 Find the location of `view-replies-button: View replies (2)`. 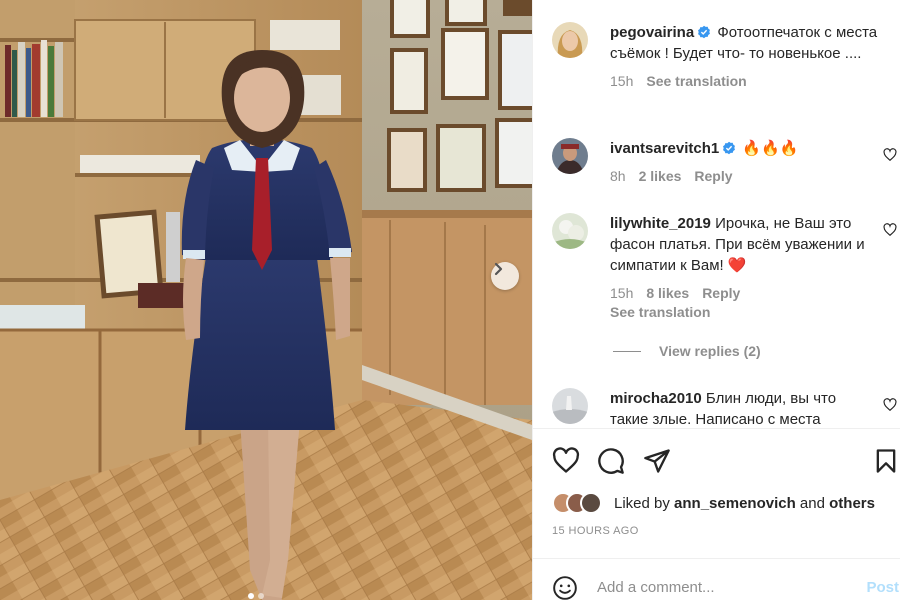

view-replies-button: View replies (2) is located at coordinates (687, 351).